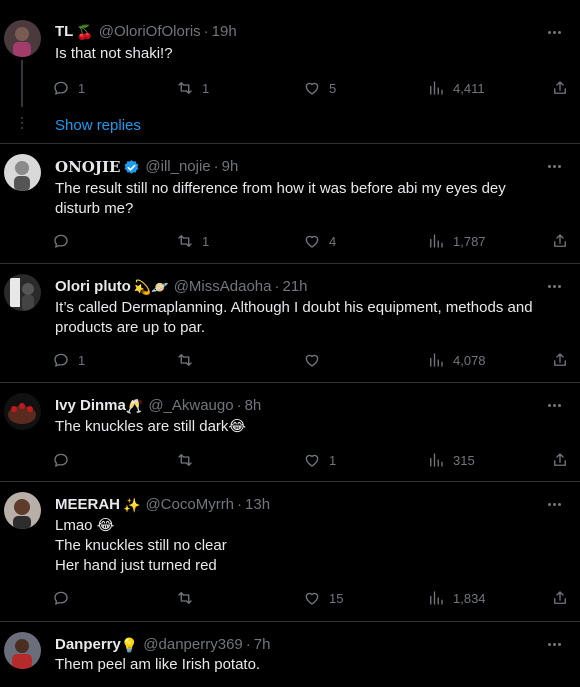 This screenshot has height=687, width=580. I want to click on name-emoji: ✨, so click(132, 505).